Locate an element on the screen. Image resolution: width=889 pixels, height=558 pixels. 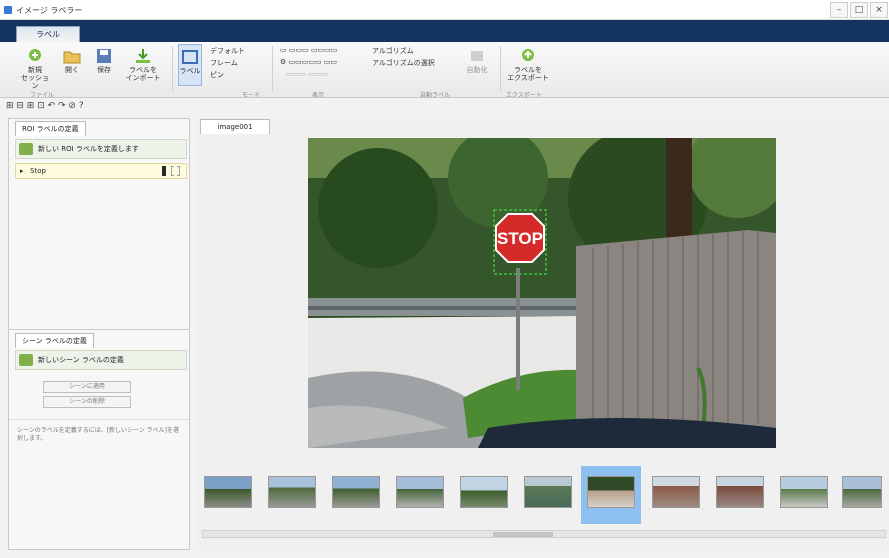
roi-label-item: ▸ Stop is located at coordinates (101, 171).